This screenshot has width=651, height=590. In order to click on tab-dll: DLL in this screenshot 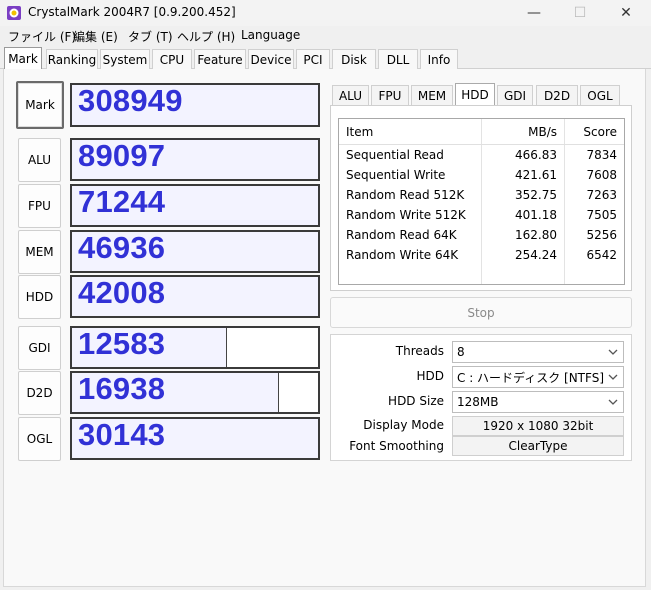, I will do `click(398, 59)`.